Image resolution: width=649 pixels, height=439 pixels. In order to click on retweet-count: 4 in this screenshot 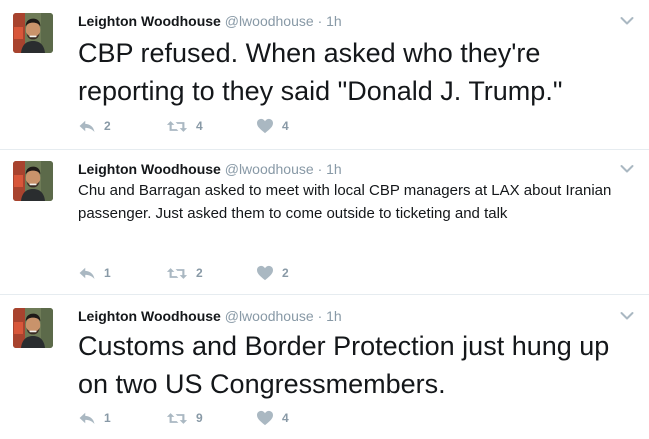, I will do `click(199, 126)`.